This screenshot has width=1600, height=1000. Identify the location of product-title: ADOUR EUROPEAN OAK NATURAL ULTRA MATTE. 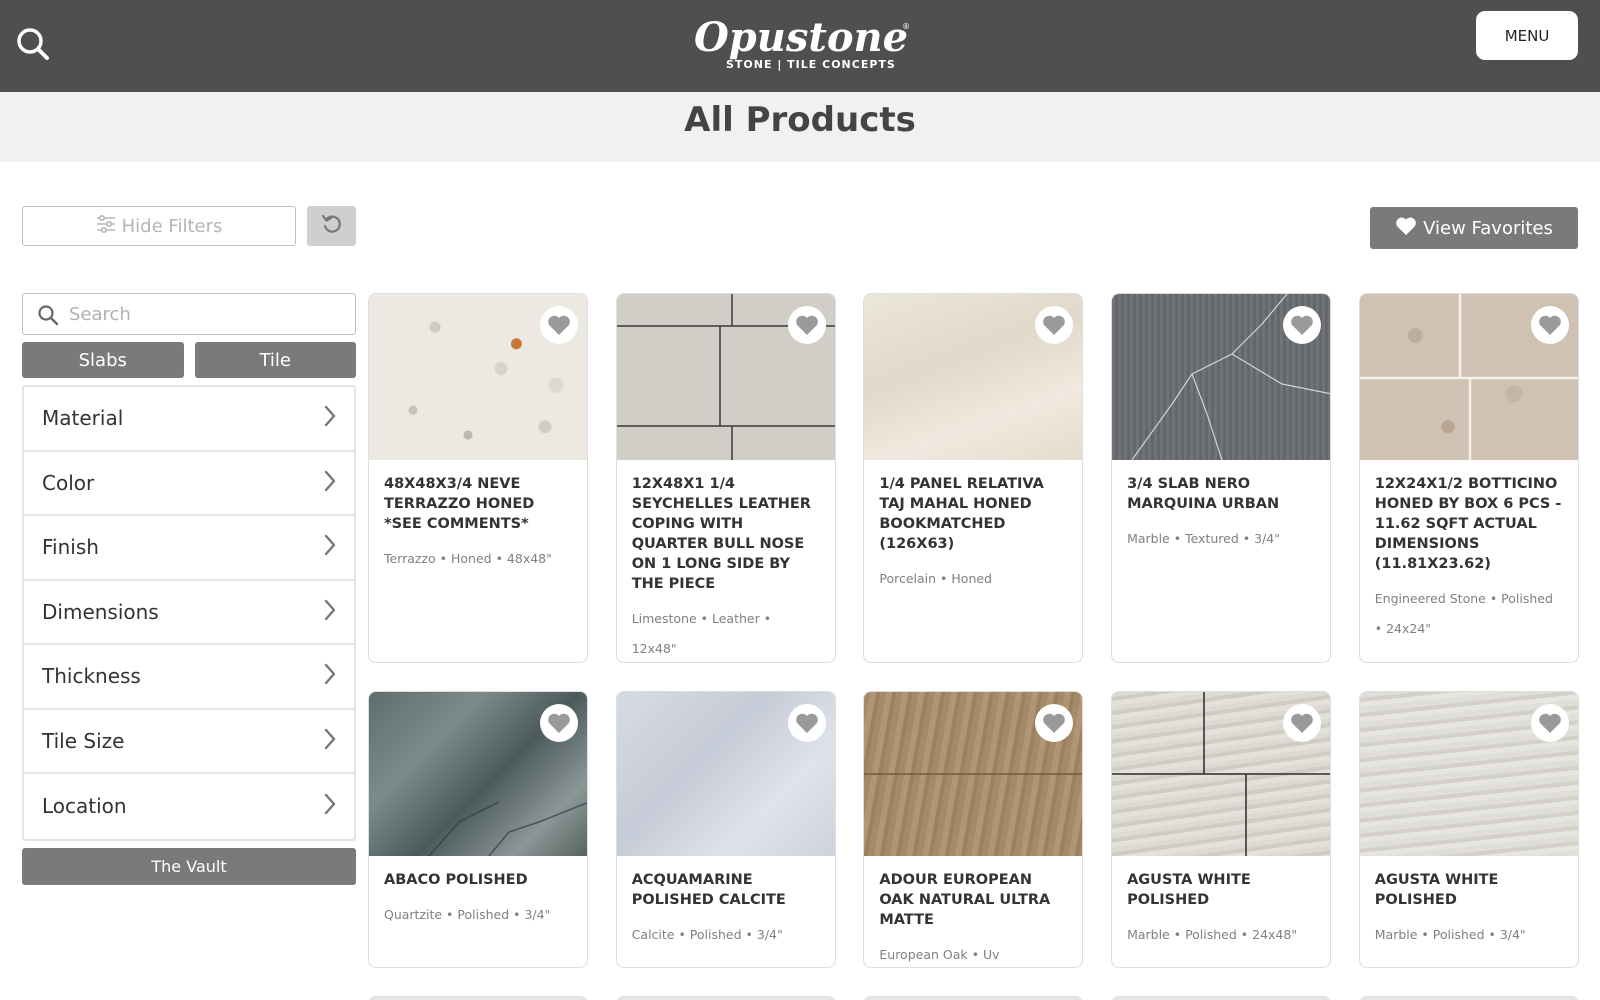
(965, 900).